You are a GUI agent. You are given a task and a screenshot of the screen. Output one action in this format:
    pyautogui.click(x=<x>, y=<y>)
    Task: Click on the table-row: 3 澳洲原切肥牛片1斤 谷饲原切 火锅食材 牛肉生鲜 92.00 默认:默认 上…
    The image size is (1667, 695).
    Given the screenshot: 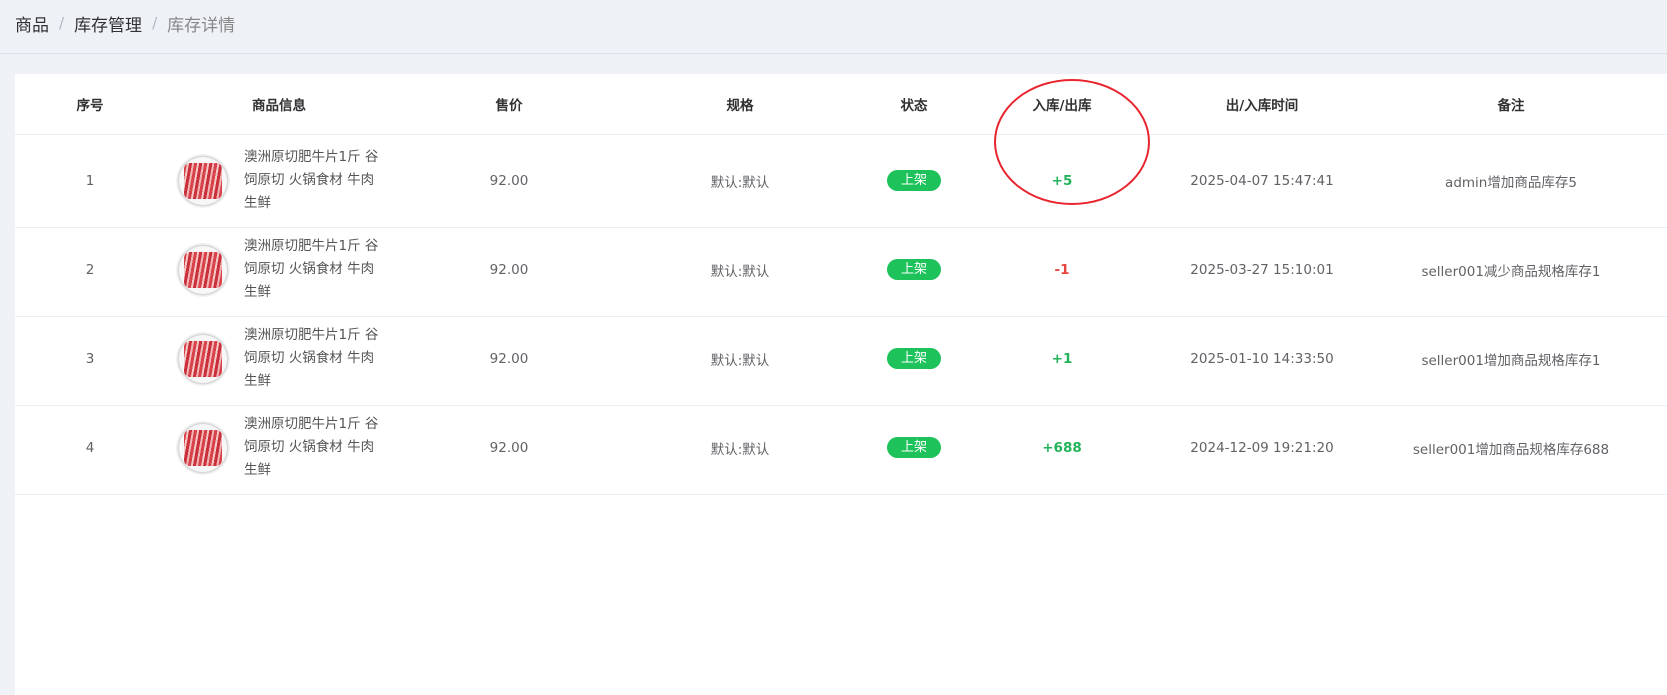 What is the action you would take?
    pyautogui.click(x=841, y=359)
    